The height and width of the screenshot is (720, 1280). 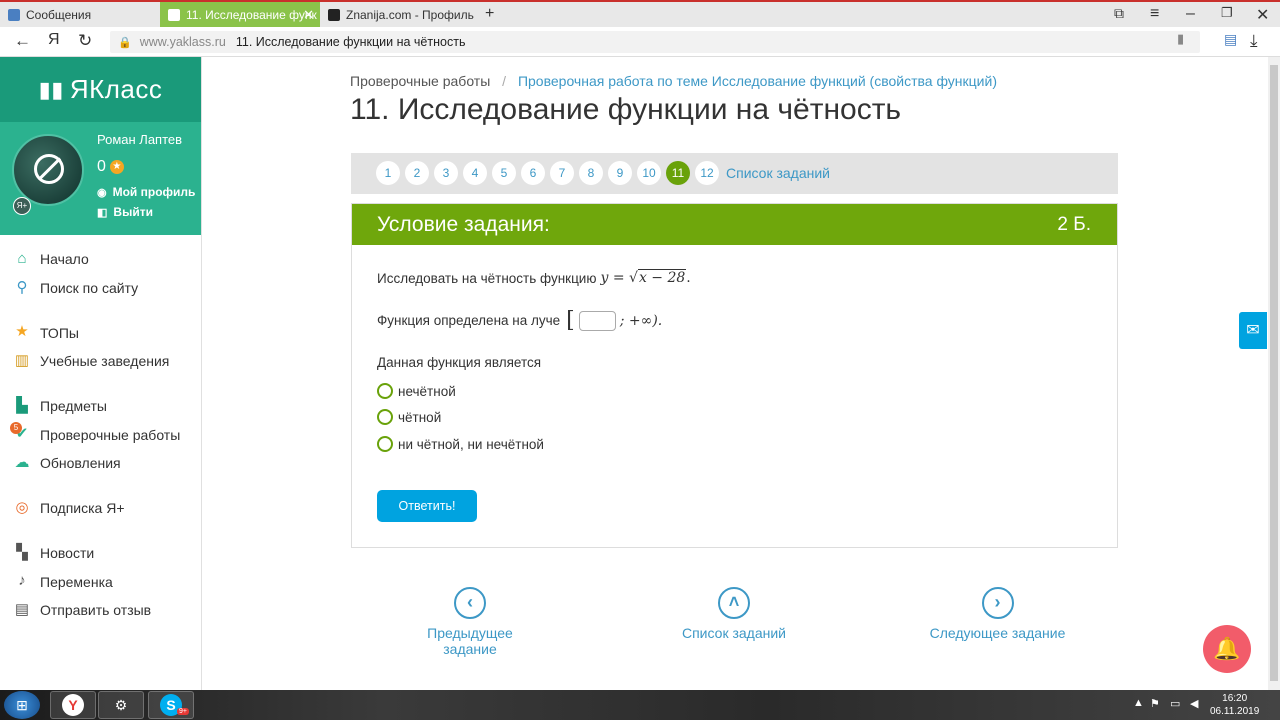 What do you see at coordinates (133, 212) in the screenshot?
I see `logout-link-label: Выйти` at bounding box center [133, 212].